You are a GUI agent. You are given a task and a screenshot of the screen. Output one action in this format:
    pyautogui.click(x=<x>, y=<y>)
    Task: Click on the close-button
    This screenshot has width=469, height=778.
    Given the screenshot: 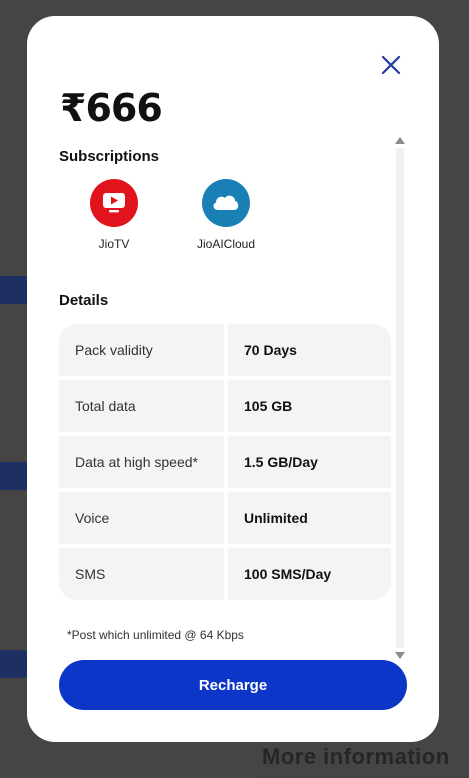 What is the action you would take?
    pyautogui.click(x=391, y=65)
    